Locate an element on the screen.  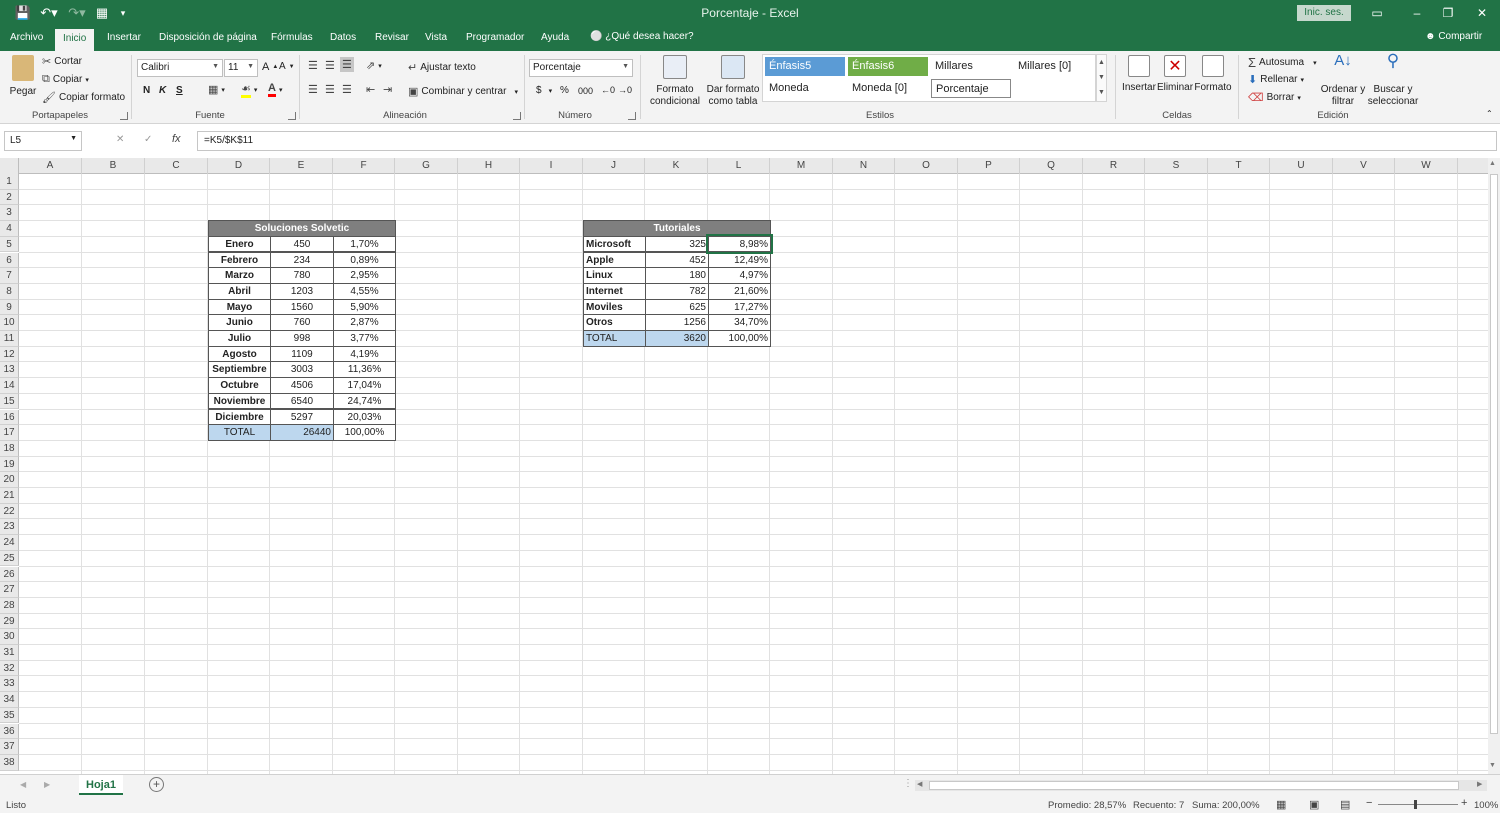
percent-cell: 11,36% is located at coordinates (364, 370).